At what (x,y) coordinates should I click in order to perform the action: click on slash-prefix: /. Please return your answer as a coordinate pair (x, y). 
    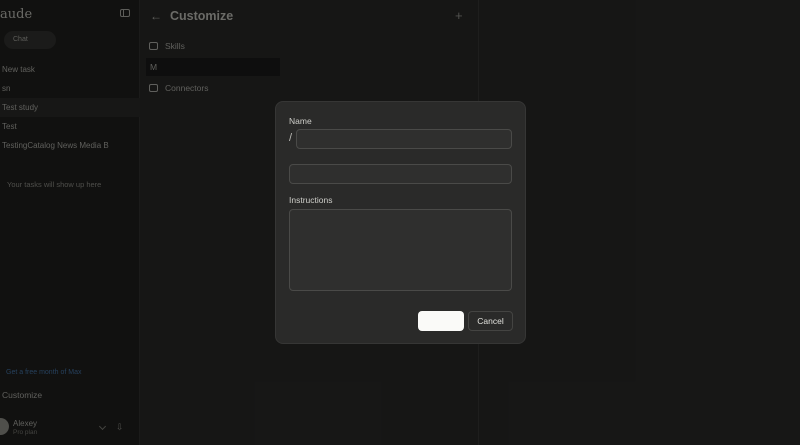
    Looking at the image, I should click on (291, 138).